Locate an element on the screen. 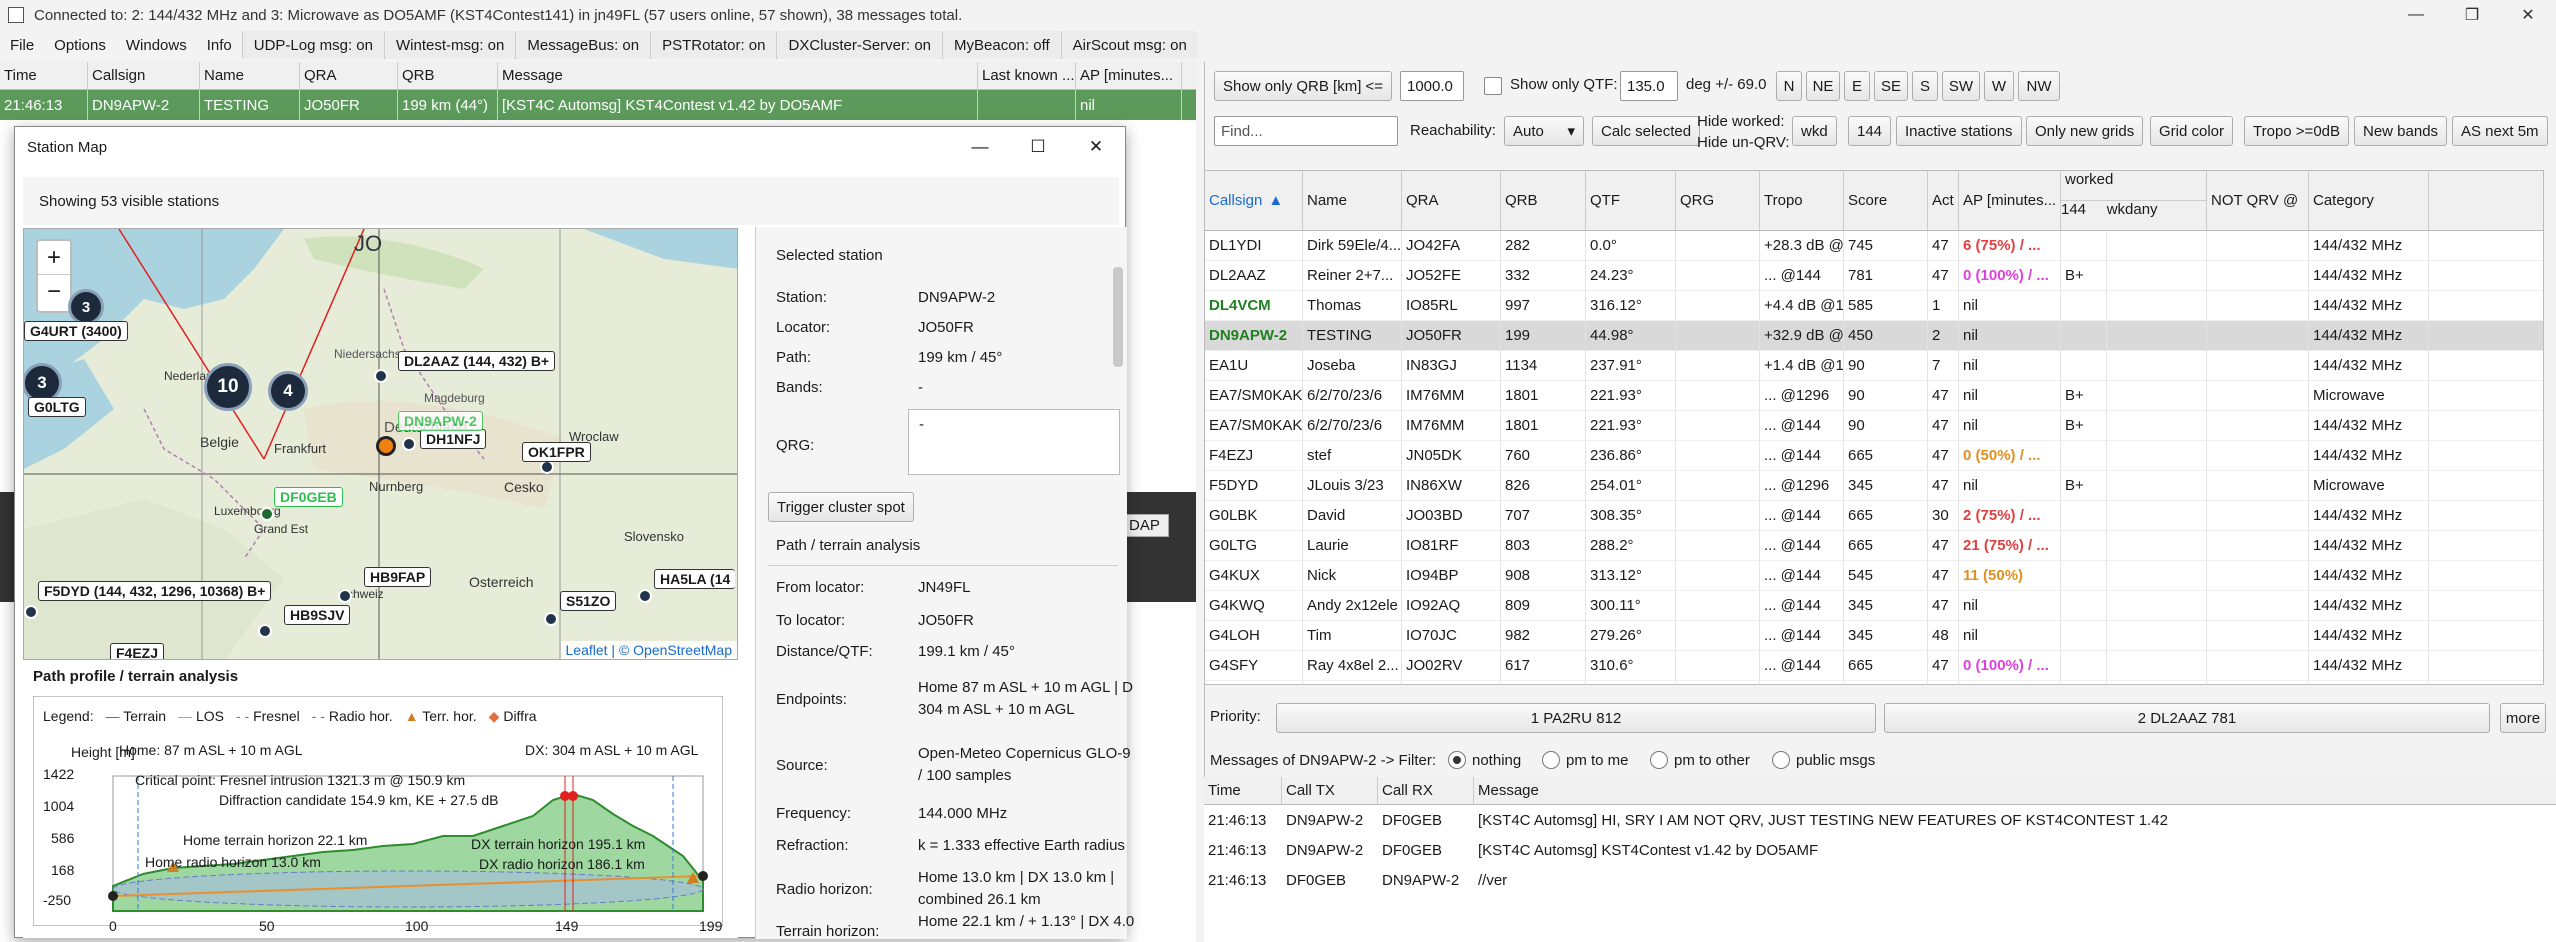  dir-w-button: W is located at coordinates (1999, 86).